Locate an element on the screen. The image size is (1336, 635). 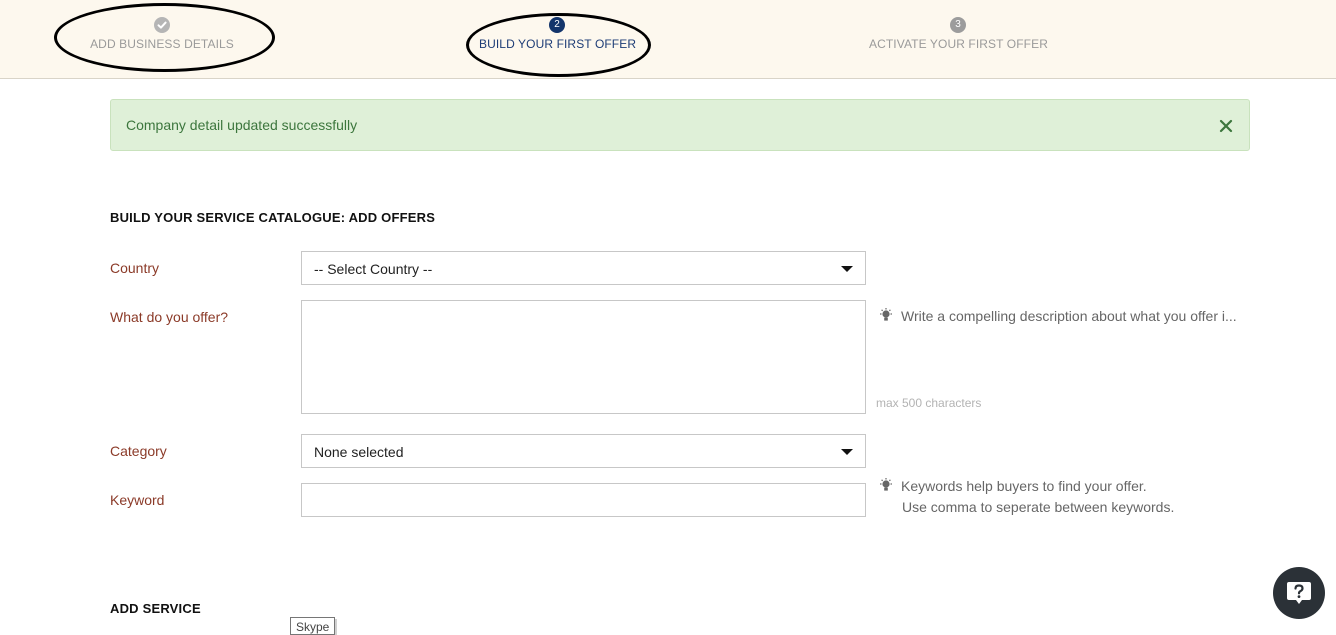
category-label: Category is located at coordinates (138, 451).